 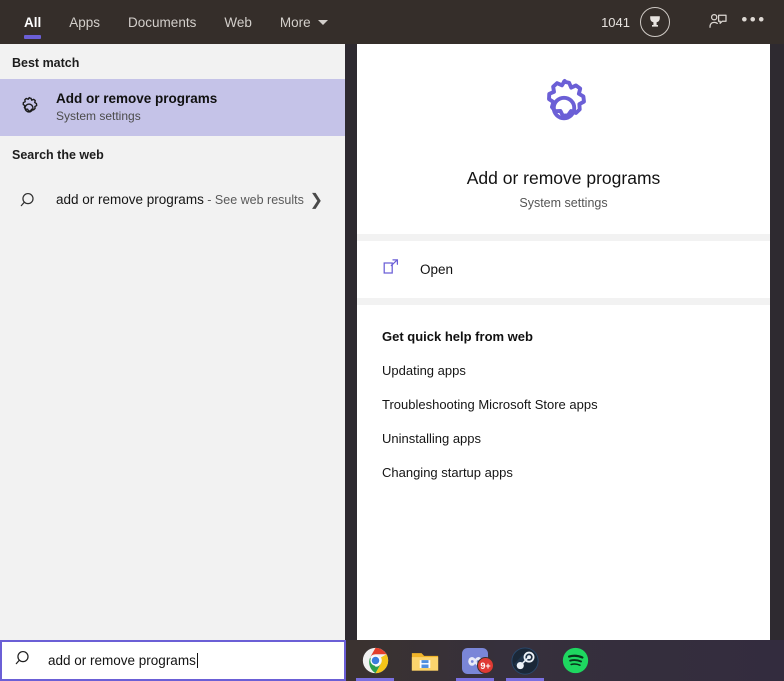 I want to click on tab-documents: Documents, so click(x=162, y=22).